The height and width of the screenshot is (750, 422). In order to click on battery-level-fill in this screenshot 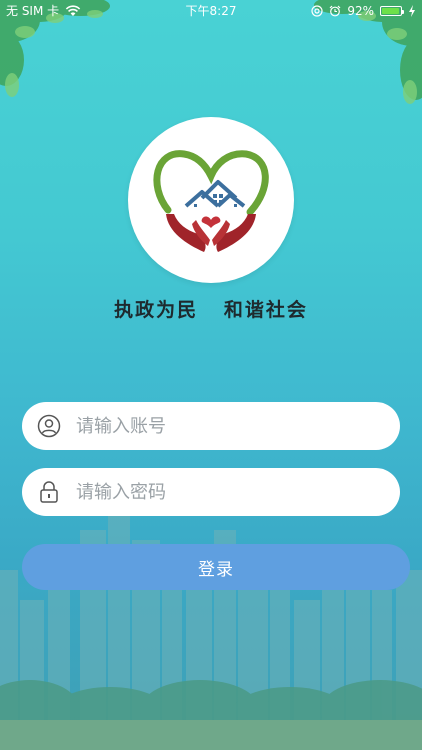, I will do `click(390, 11)`.